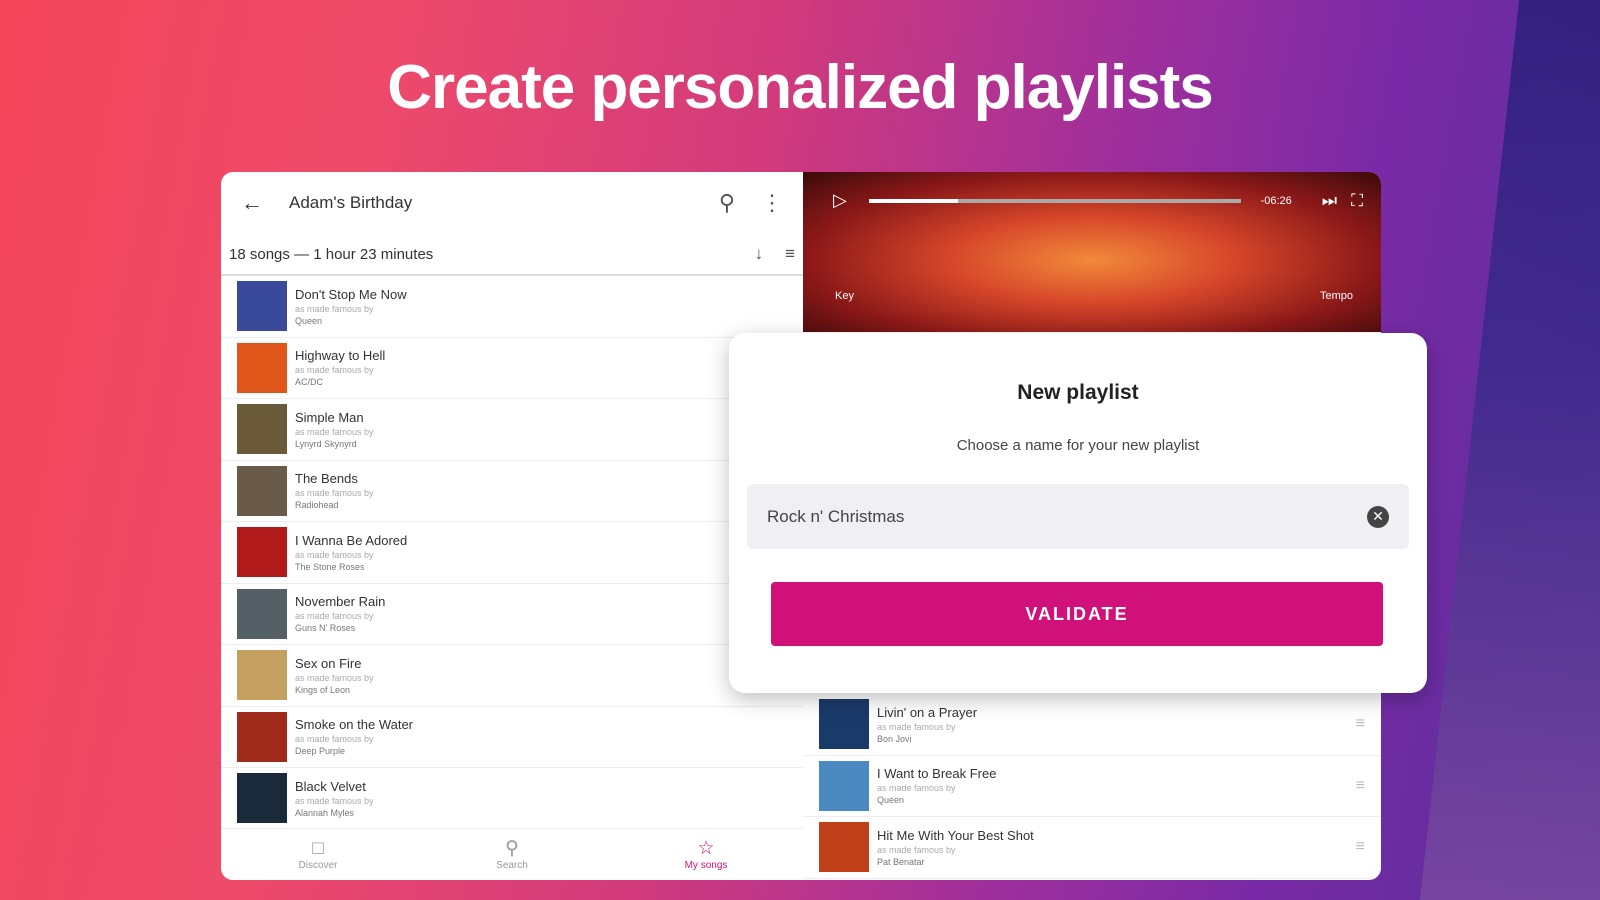 This screenshot has height=900, width=1600. I want to click on video-area: ▷ -06:26 ⏭ ⛶ Key Tempo, so click(1092, 252).